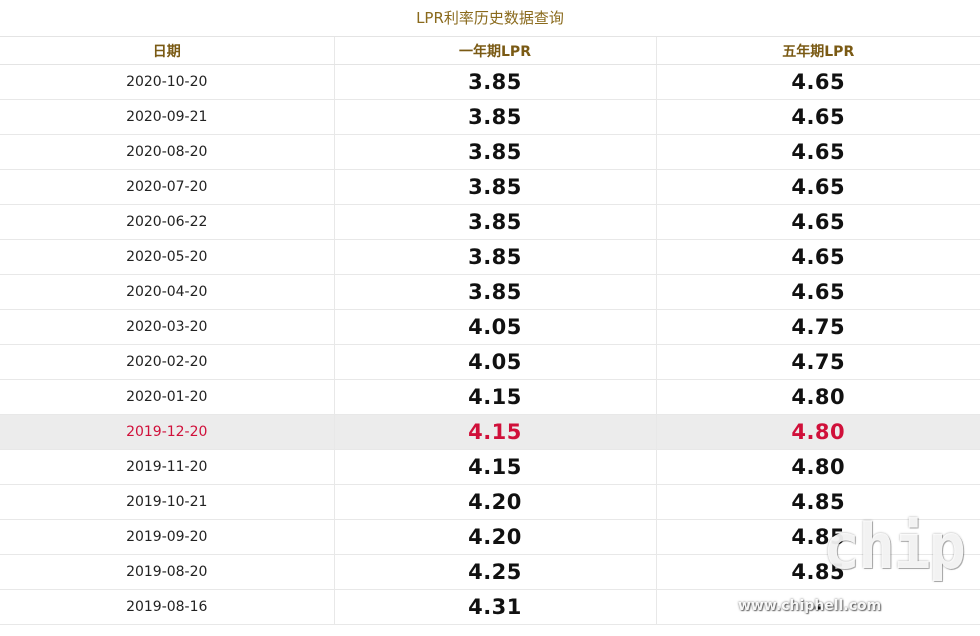  I want to click on header-row: 日期 一年期LPR 五年期LPR, so click(490, 51).